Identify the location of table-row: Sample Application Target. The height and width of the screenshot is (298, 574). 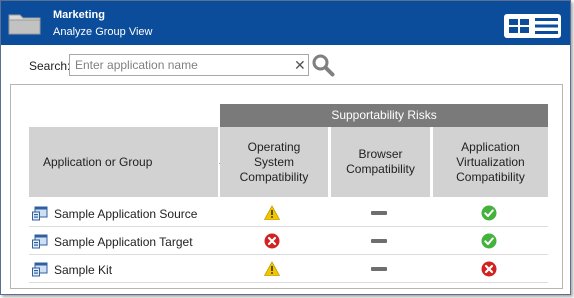
(288, 241).